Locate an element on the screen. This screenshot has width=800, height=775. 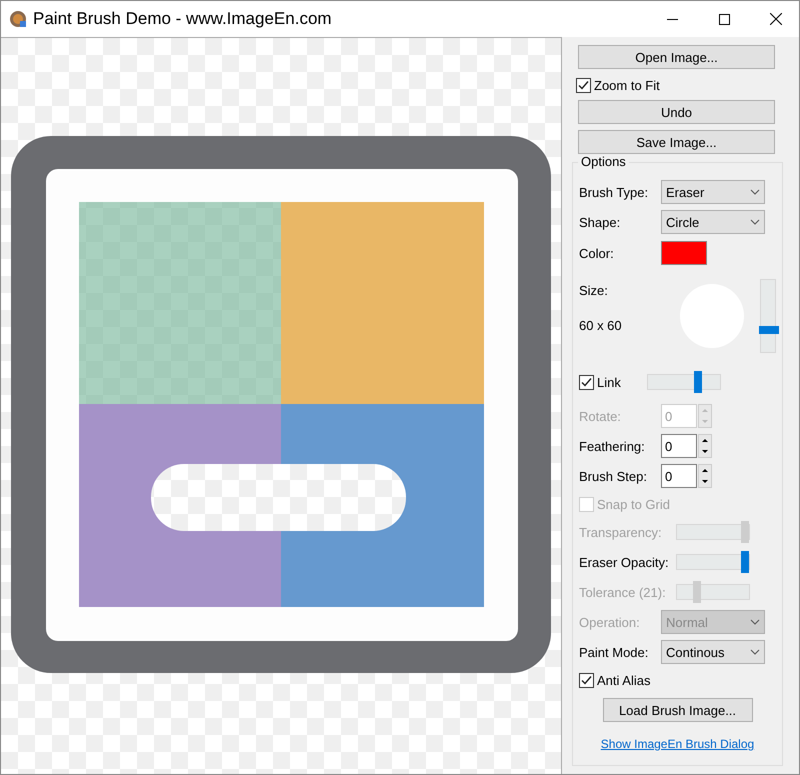
color-swatch is located at coordinates (684, 253).